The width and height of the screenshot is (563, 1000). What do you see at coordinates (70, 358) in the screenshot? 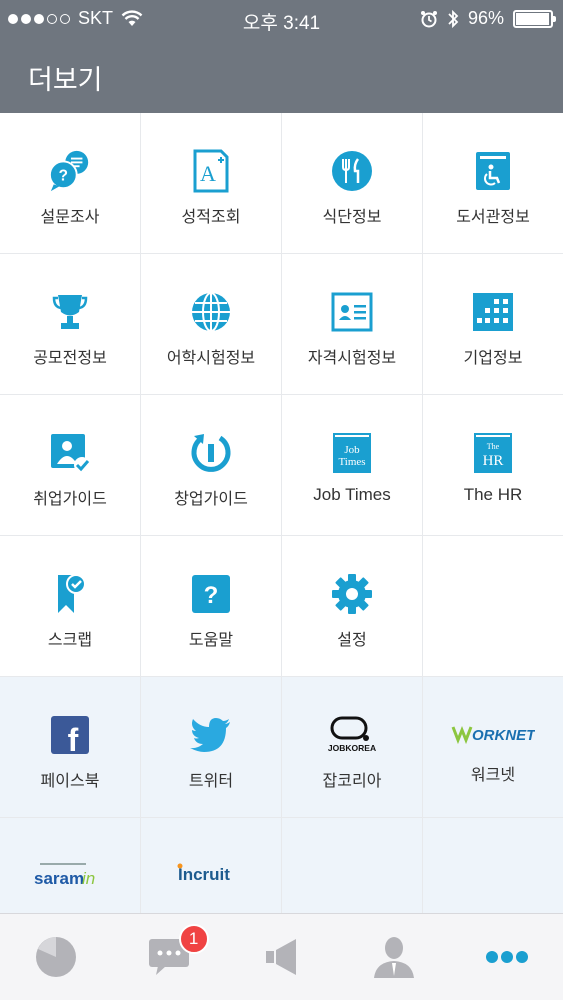
I see `menu-label: 공모전정보` at bounding box center [70, 358].